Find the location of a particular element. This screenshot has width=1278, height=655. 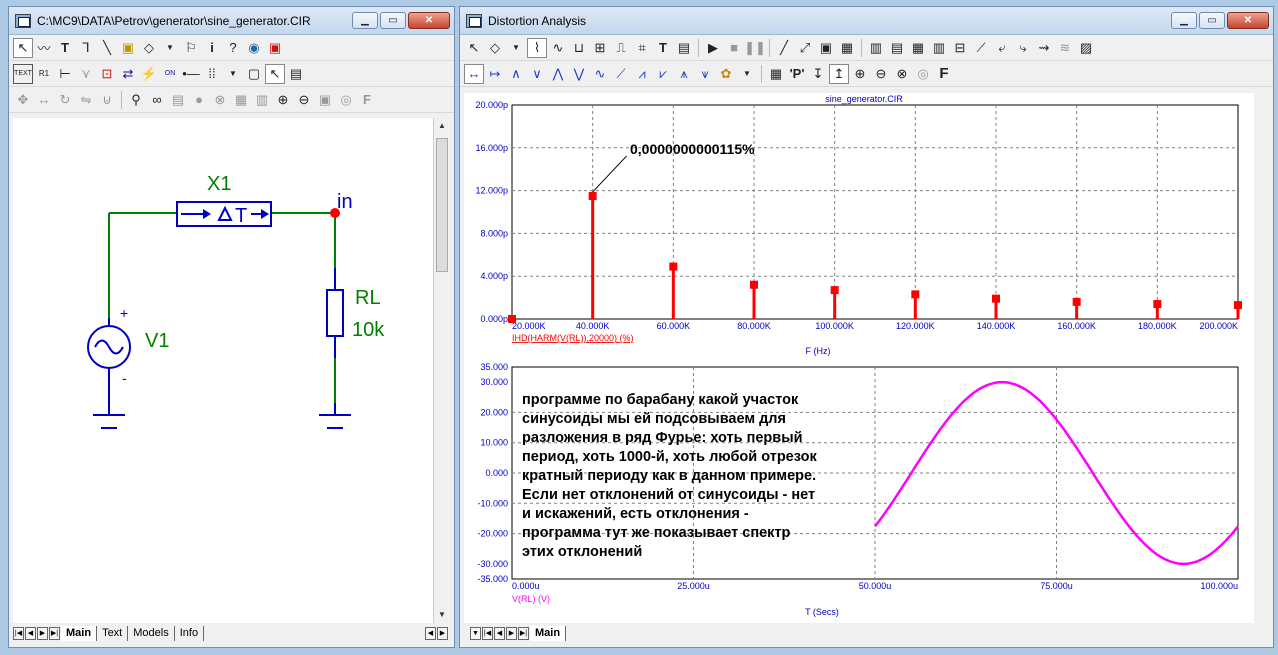

tab-info: Info is located at coordinates (190, 633).